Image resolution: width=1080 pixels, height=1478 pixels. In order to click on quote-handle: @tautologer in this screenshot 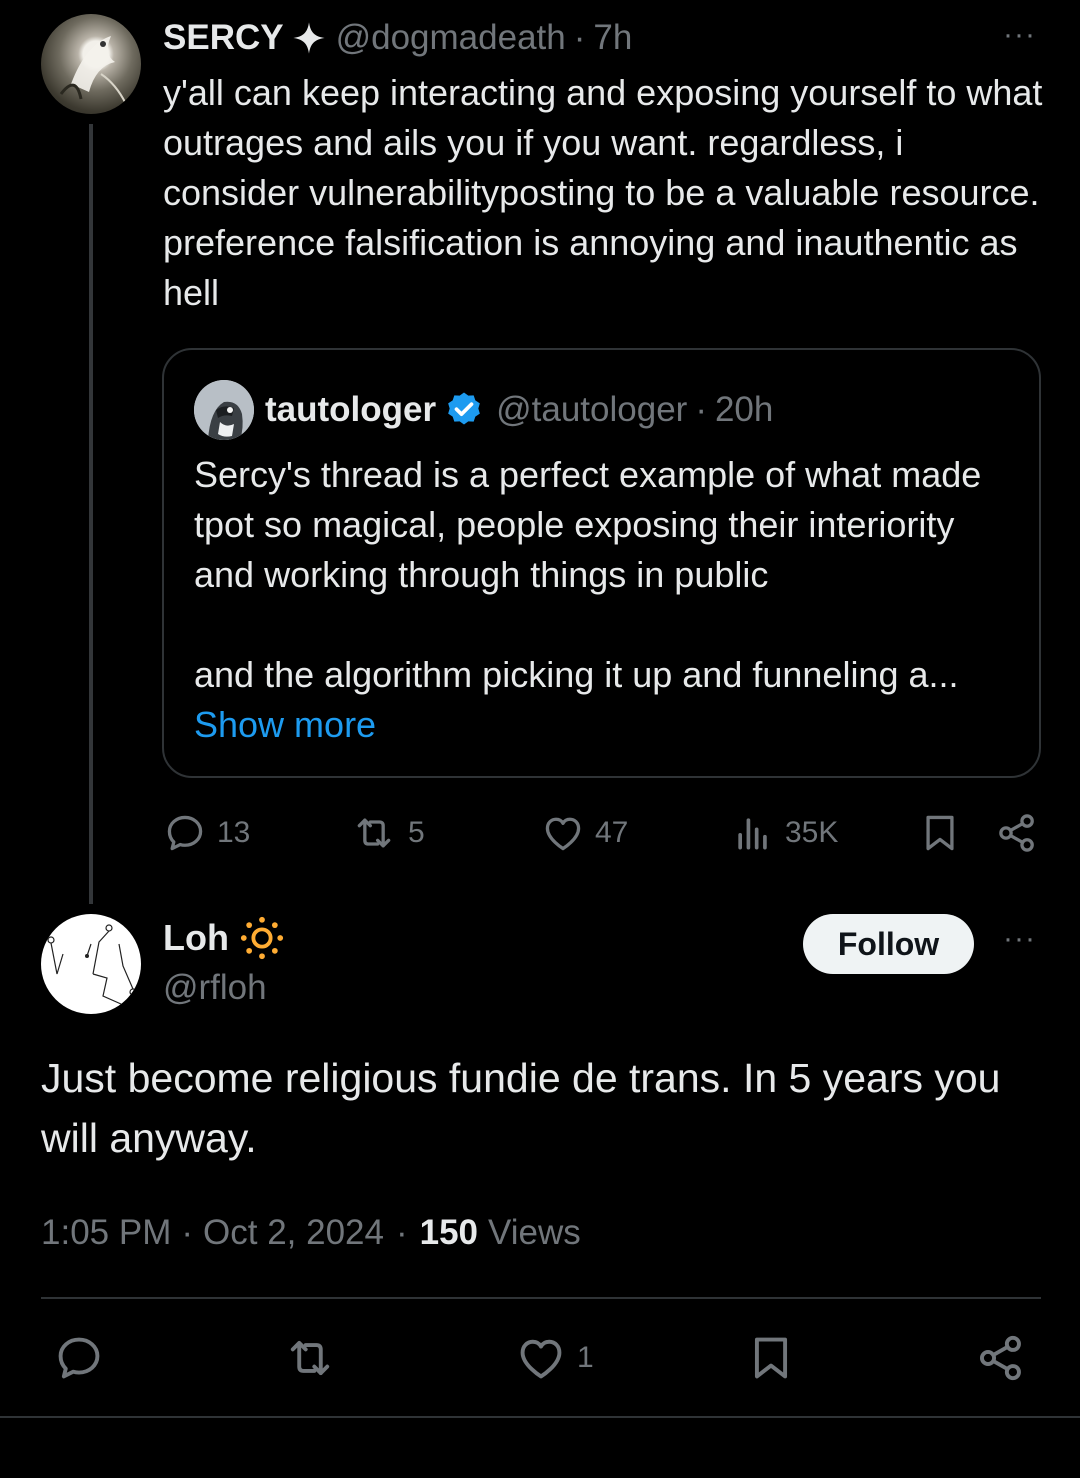, I will do `click(592, 409)`.